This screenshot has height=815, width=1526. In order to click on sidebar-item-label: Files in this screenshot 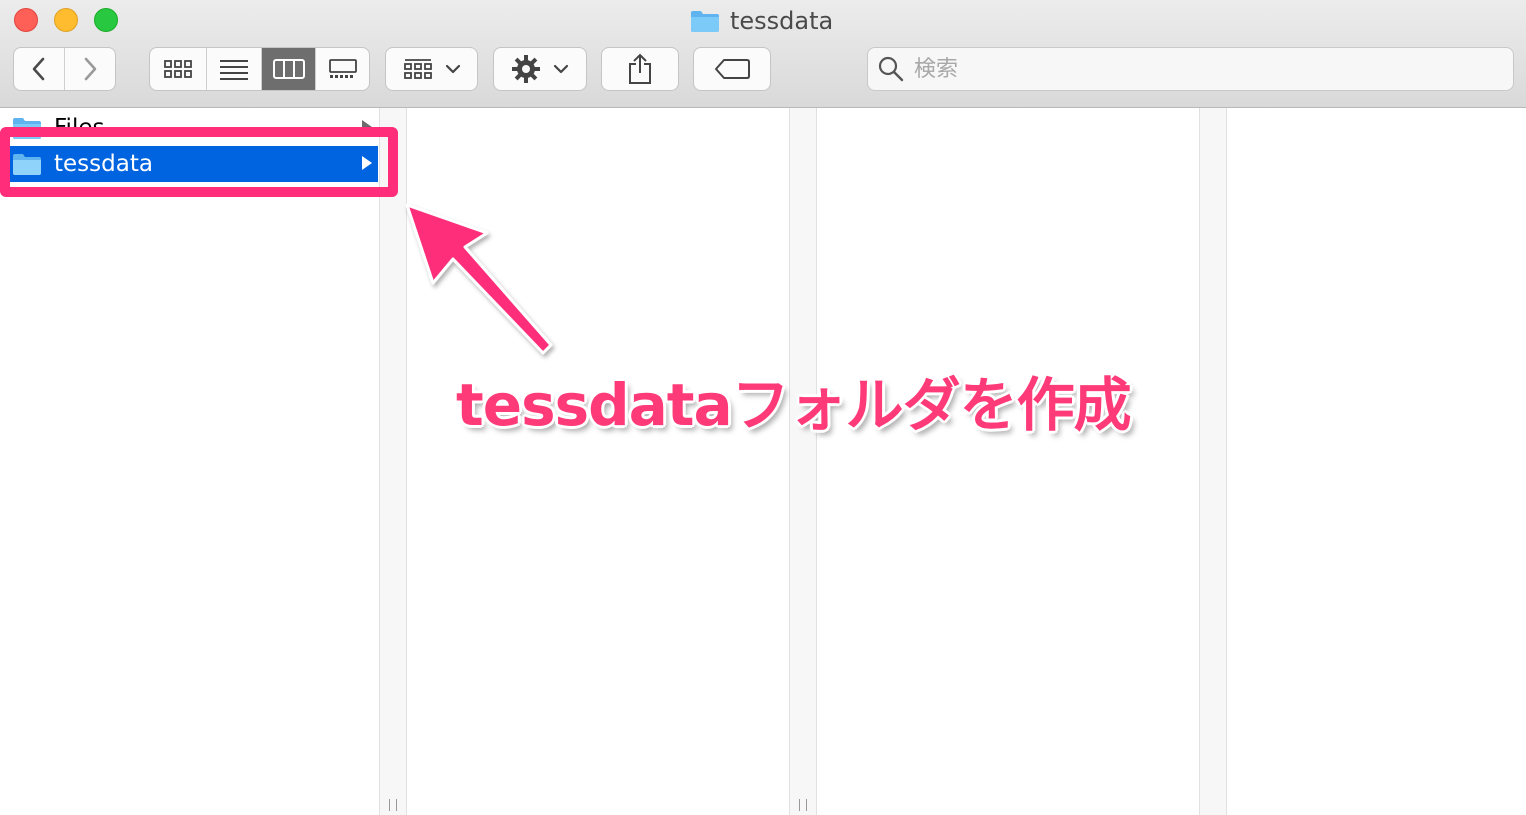, I will do `click(79, 128)`.